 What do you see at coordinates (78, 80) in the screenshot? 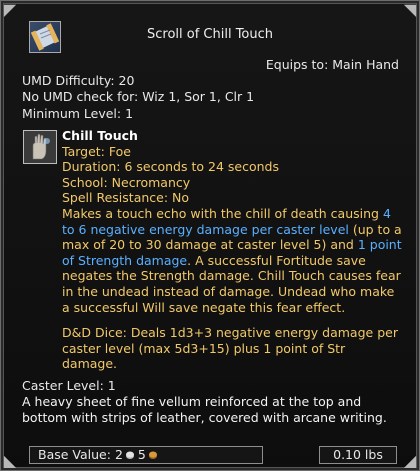
I see `umd-difficulty: UMD Difficulty: 20` at bounding box center [78, 80].